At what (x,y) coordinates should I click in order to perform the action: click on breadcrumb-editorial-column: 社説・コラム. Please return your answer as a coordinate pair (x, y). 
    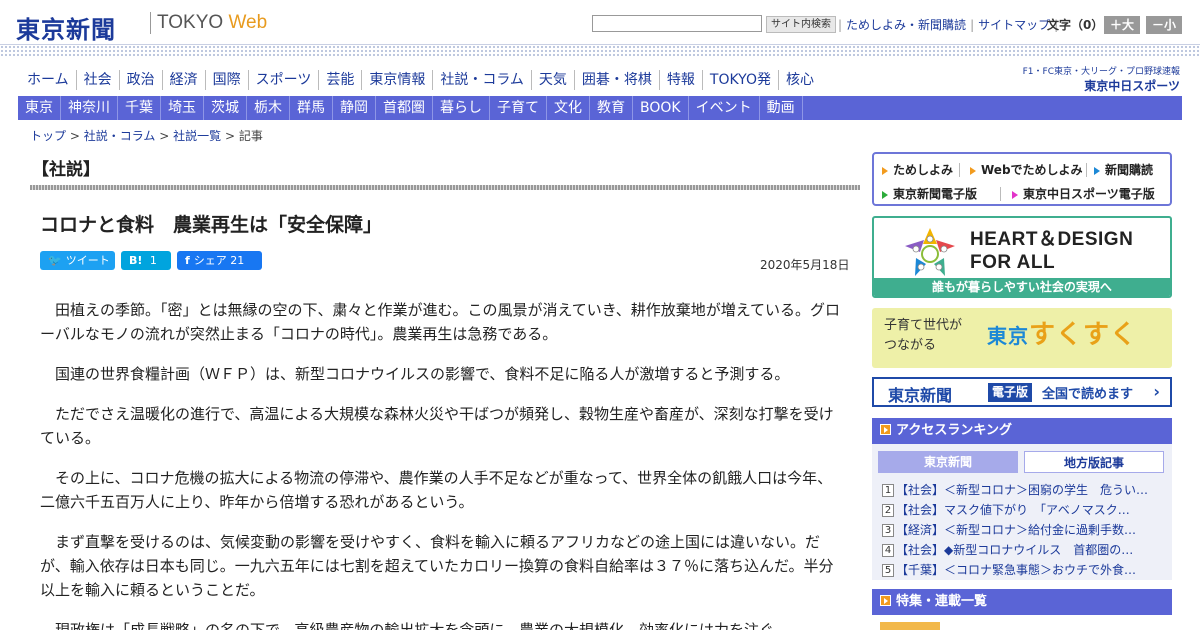
    Looking at the image, I should click on (120, 136).